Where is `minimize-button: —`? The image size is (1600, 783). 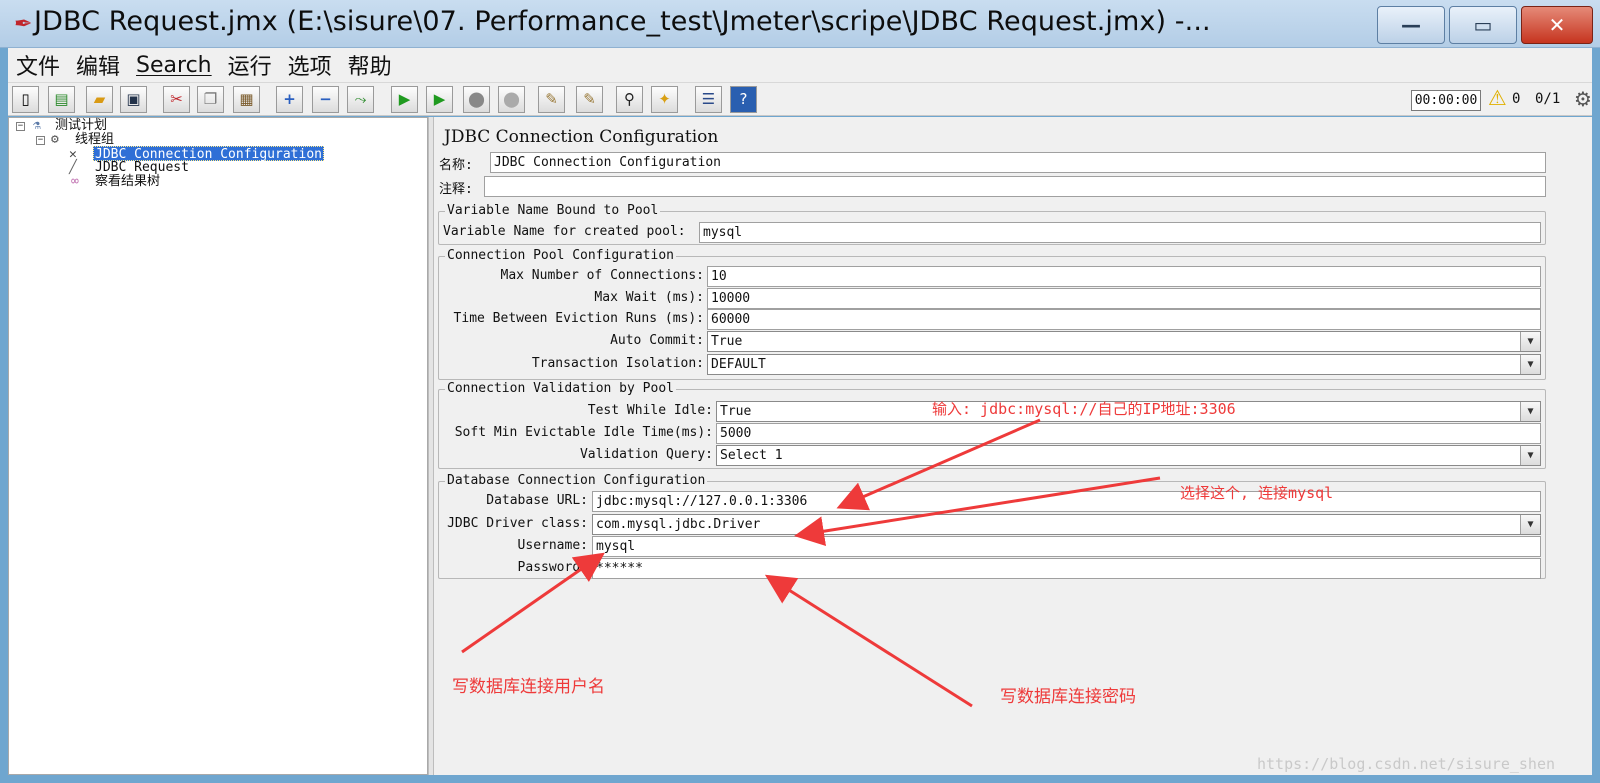 minimize-button: — is located at coordinates (1411, 25).